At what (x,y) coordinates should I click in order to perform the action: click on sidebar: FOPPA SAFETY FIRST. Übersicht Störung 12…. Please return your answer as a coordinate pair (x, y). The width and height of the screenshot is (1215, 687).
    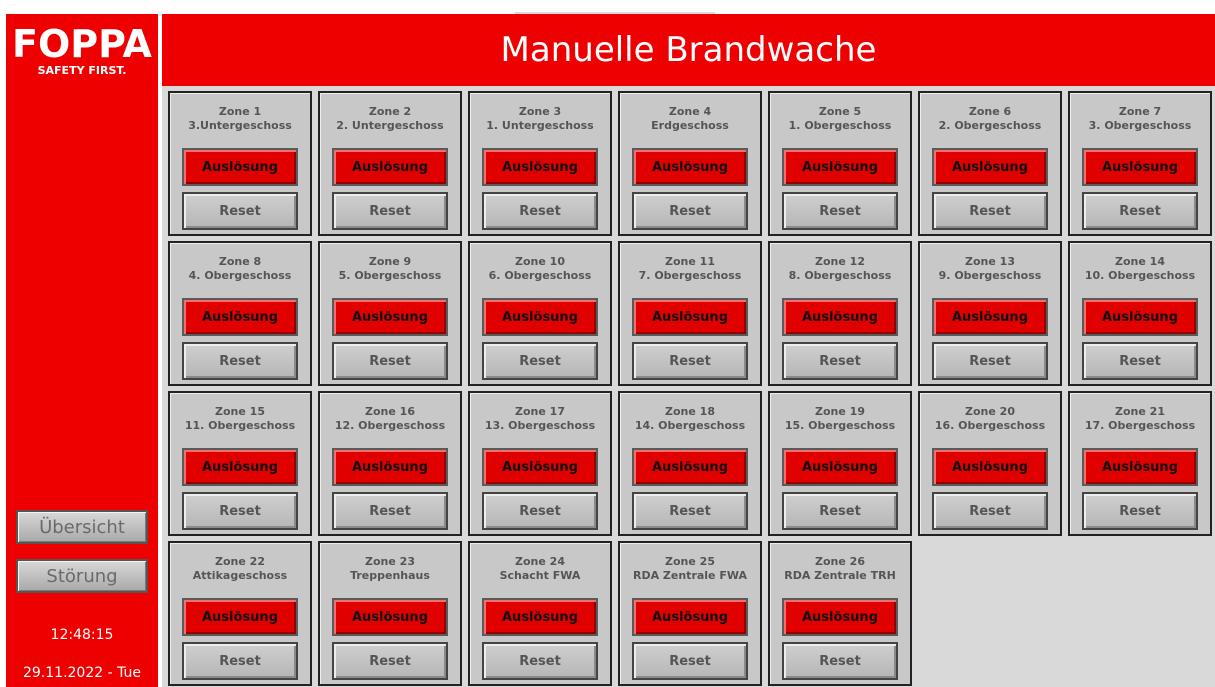
    Looking at the image, I should click on (82, 350).